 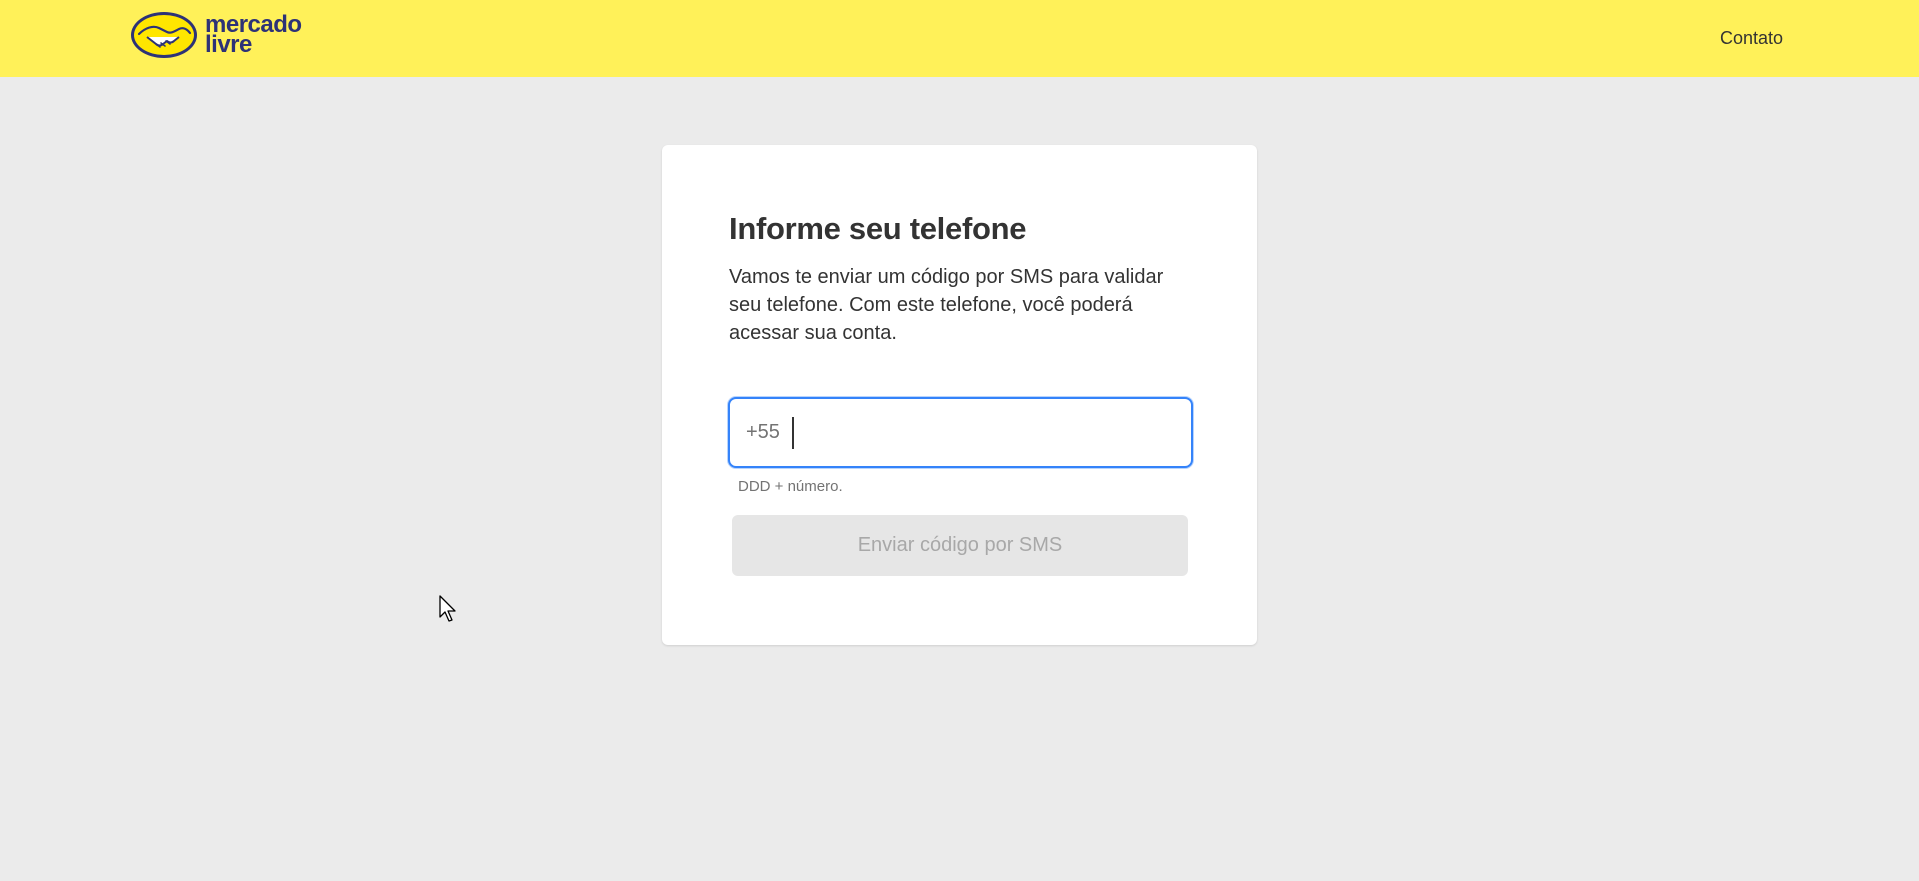 What do you see at coordinates (228, 44) in the screenshot?
I see `logo-line-2: livre` at bounding box center [228, 44].